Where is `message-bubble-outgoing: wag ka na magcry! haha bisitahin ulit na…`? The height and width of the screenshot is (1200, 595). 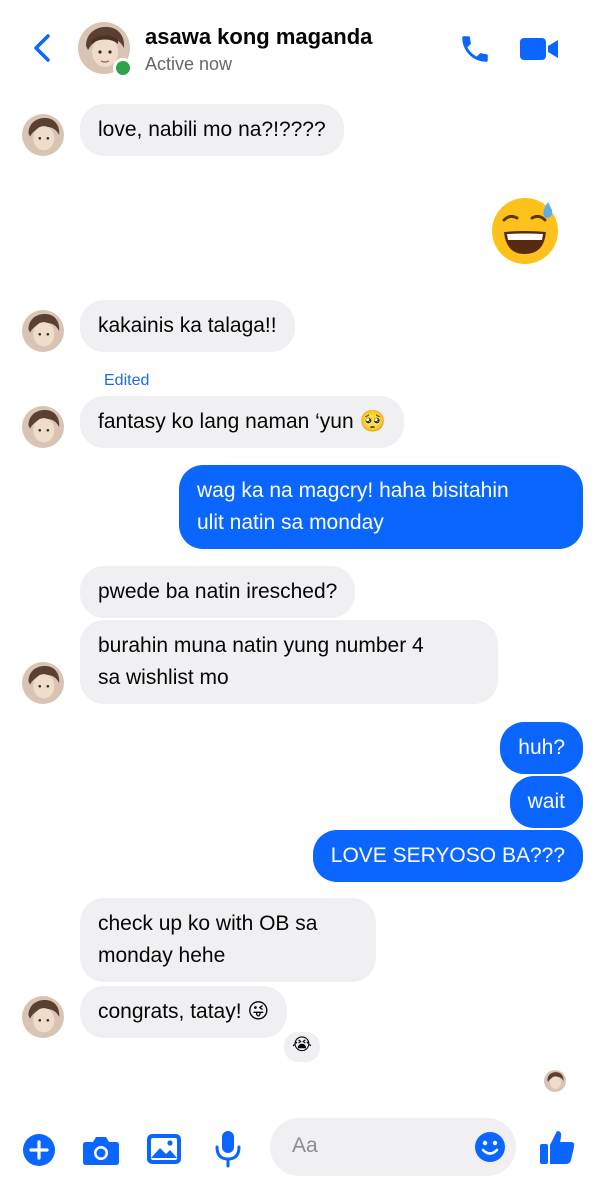
message-bubble-outgoing: wag ka na magcry! haha bisitahin ulit na… is located at coordinates (381, 507).